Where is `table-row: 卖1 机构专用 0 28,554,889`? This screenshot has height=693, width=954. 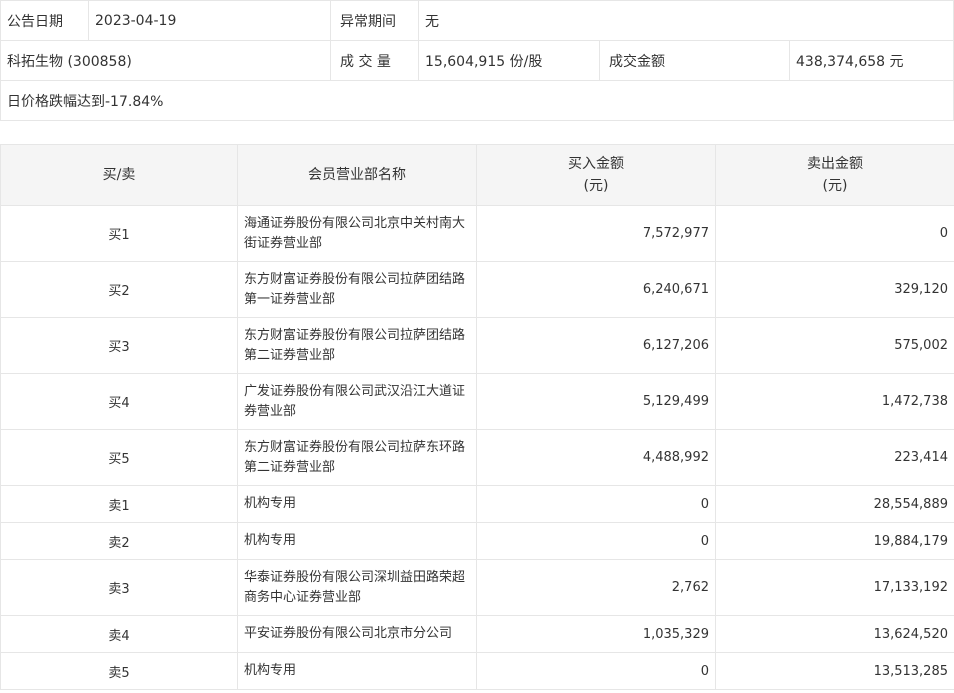 table-row: 卖1 机构专用 0 28,554,889 is located at coordinates (477, 504).